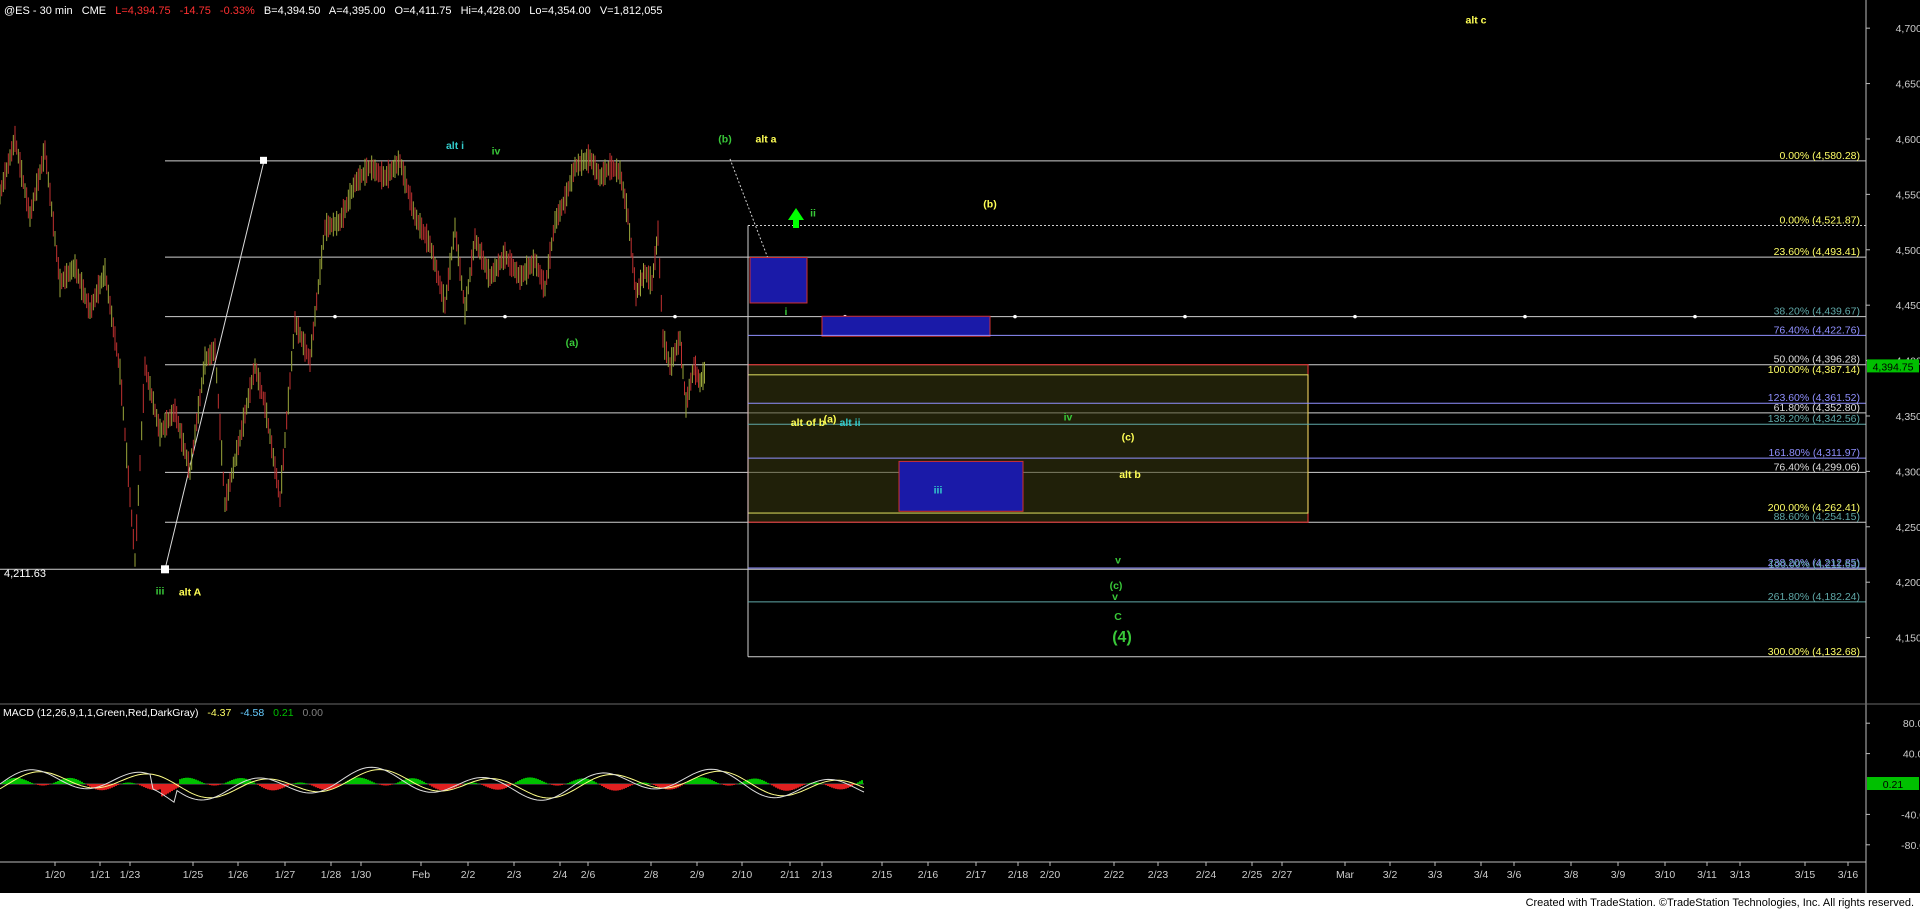  Describe the element at coordinates (1817, 408) in the screenshot. I see `fib-level-label: 61.80% (4,352.80)` at that location.